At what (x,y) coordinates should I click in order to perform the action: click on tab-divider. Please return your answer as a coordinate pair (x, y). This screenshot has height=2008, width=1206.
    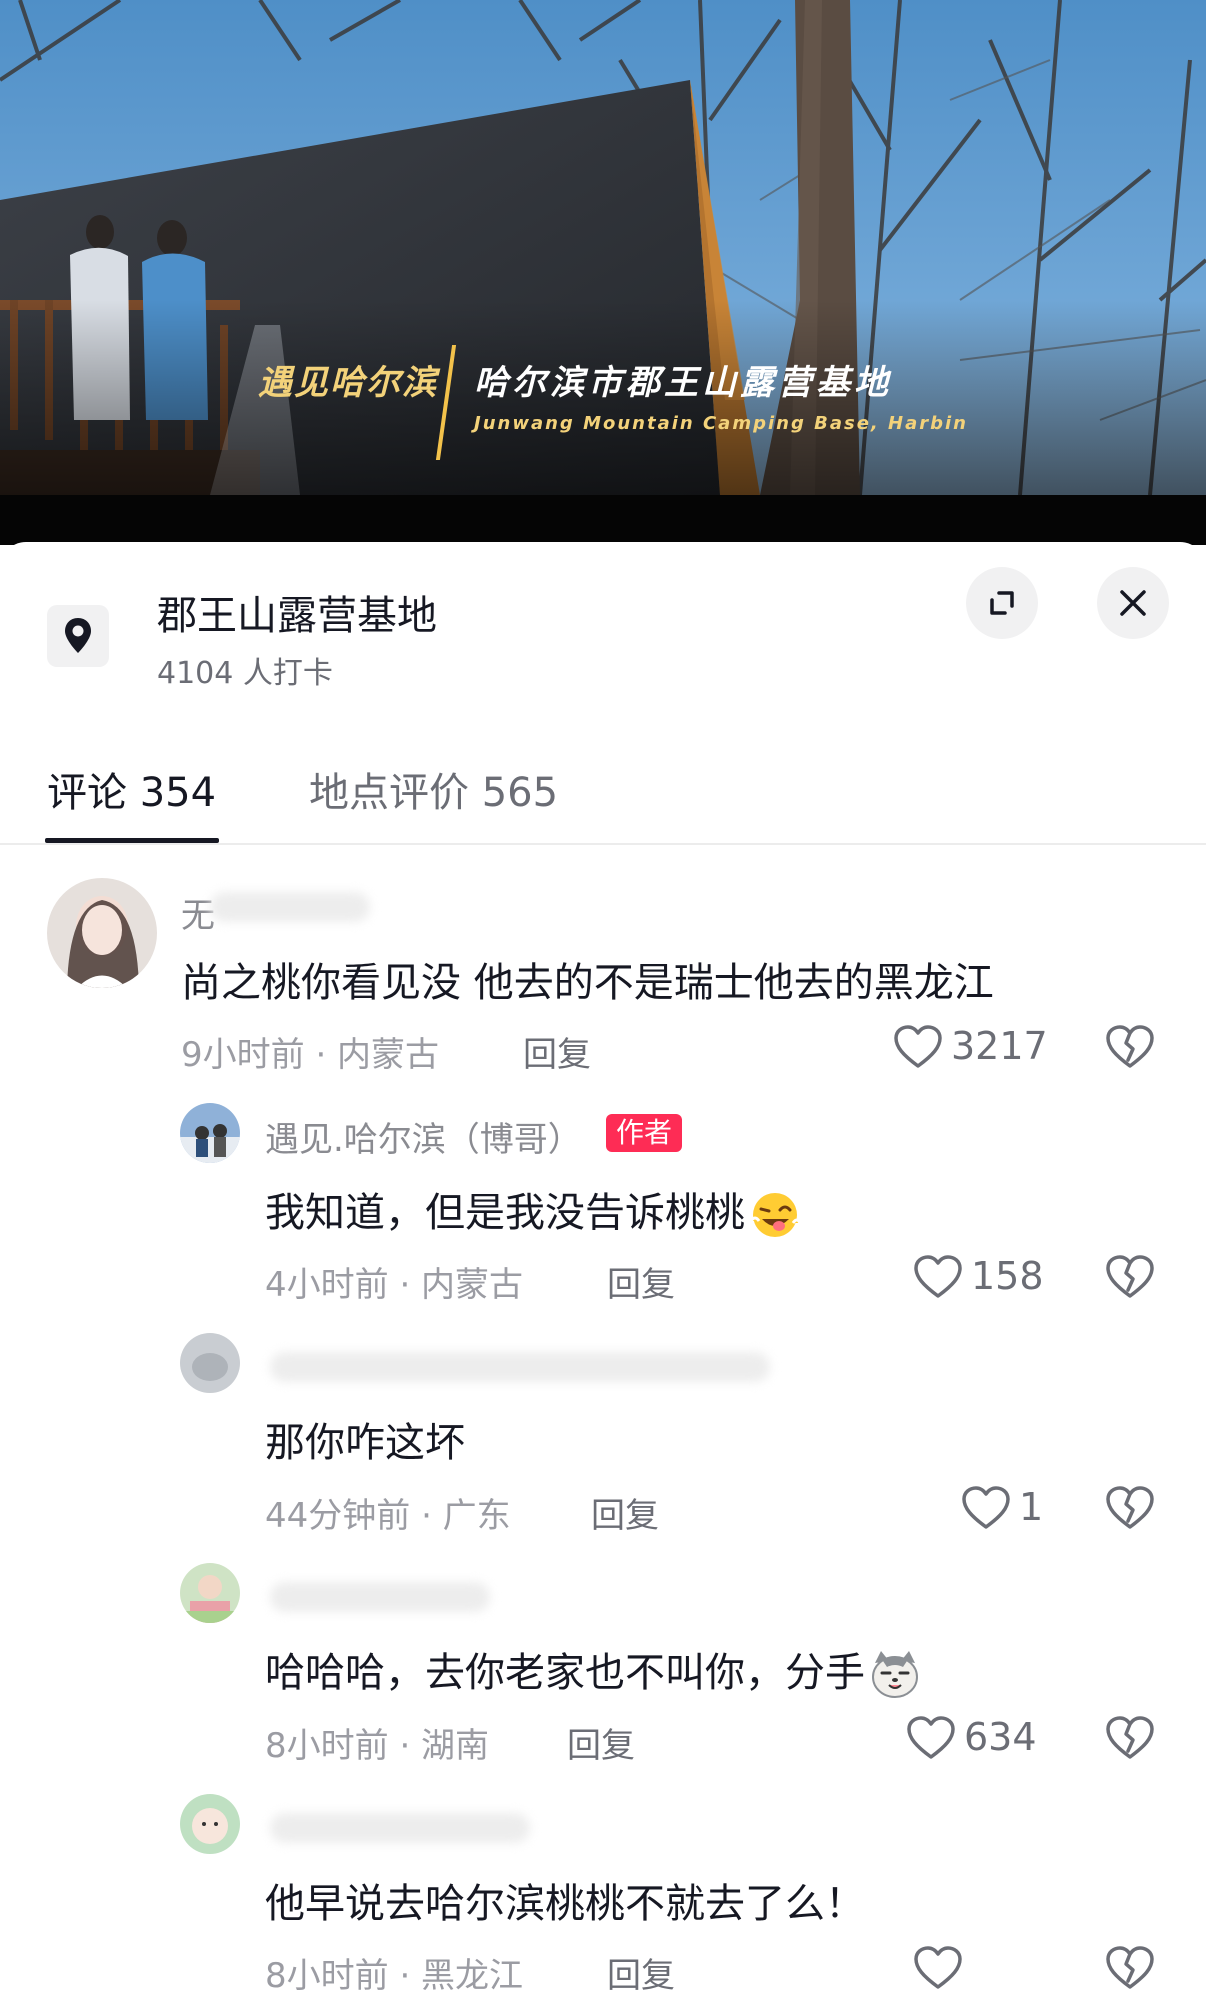
    Looking at the image, I should click on (603, 844).